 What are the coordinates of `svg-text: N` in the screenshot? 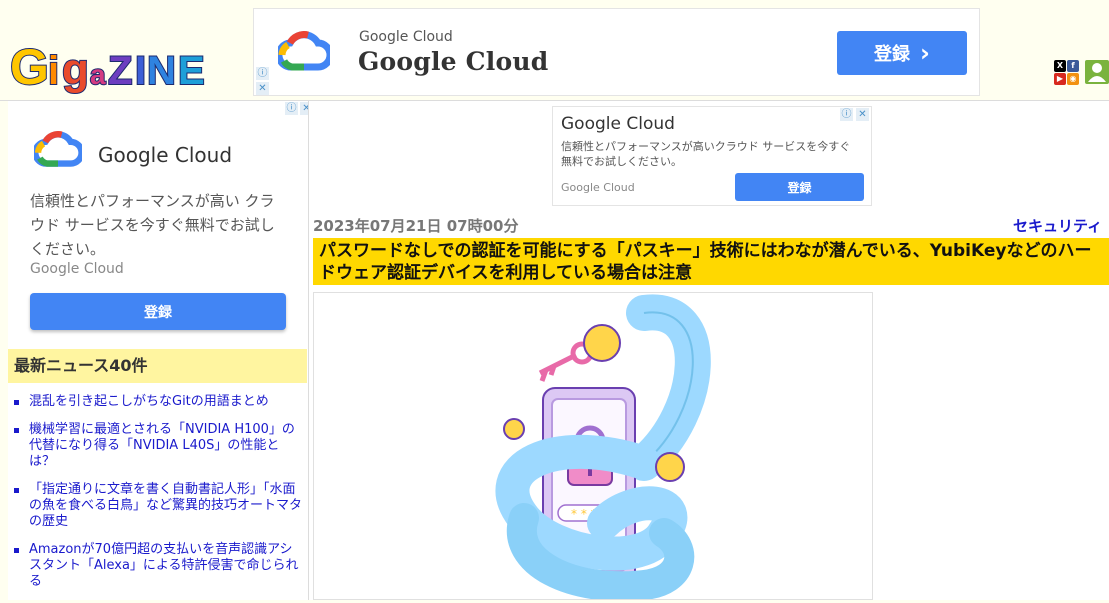 It's located at (161, 71).